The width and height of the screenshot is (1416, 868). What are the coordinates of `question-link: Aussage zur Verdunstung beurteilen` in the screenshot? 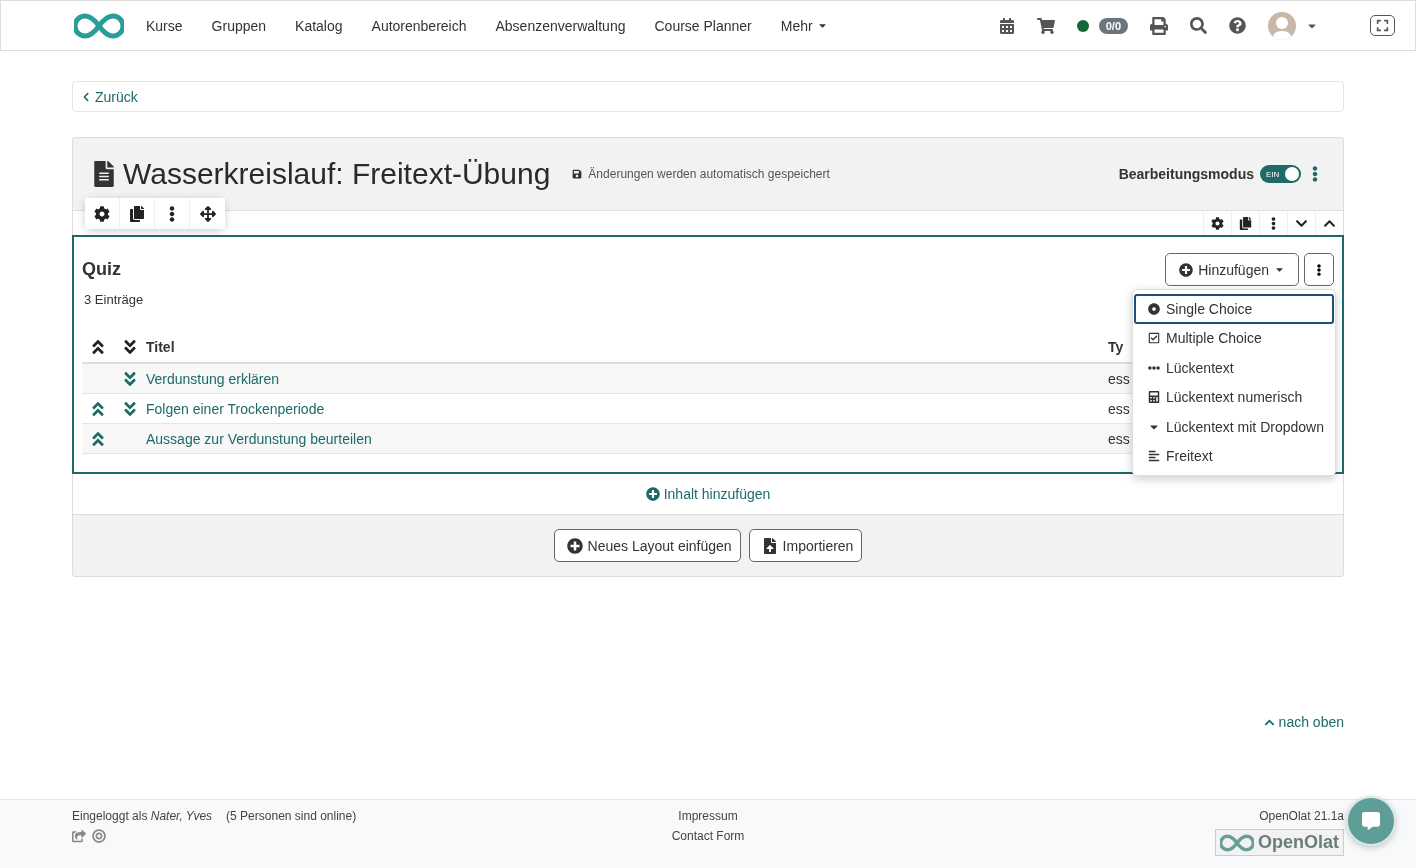 It's located at (259, 438).